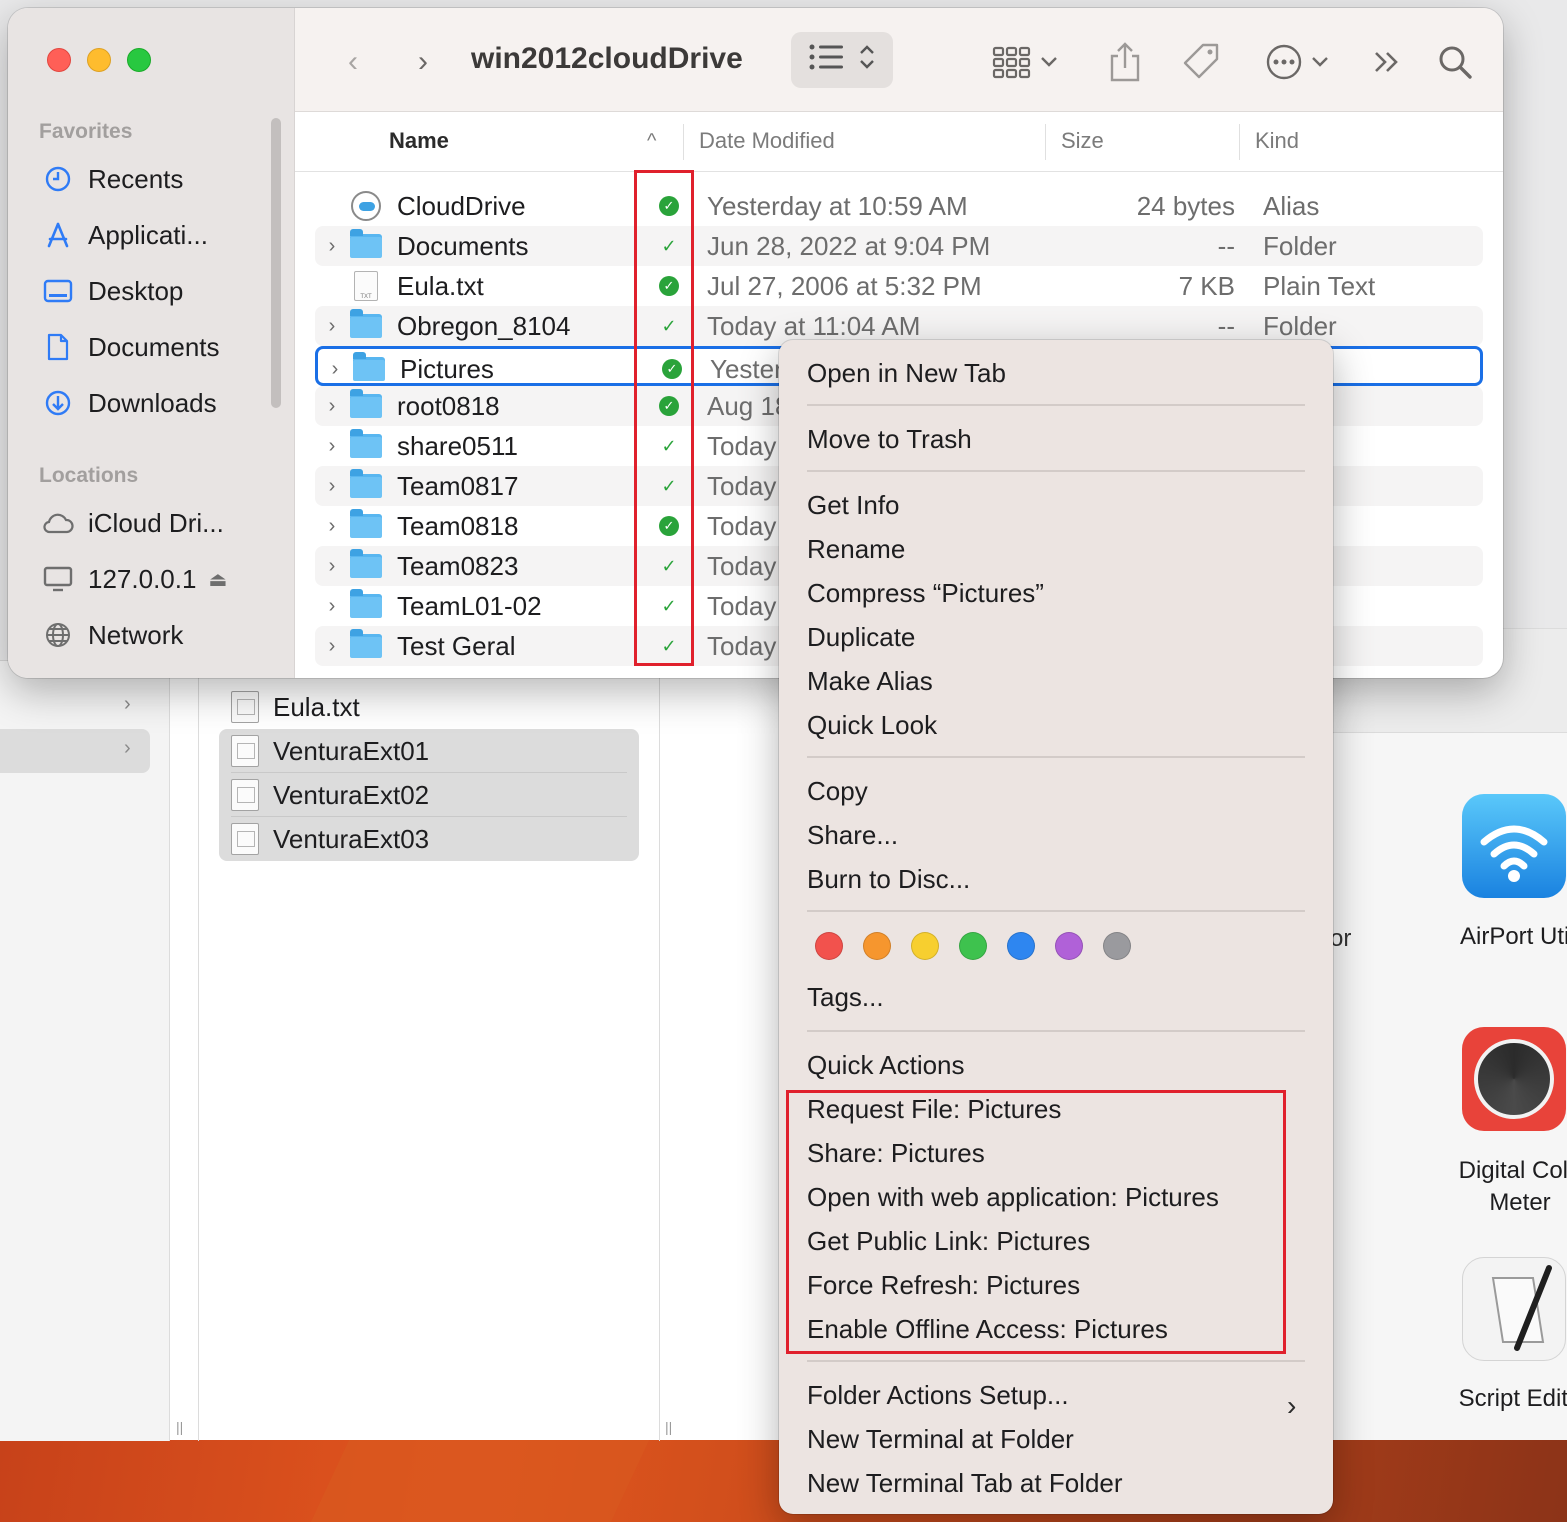 The width and height of the screenshot is (1567, 1522). Describe the element at coordinates (131, 347) in the screenshot. I see `sidebar-item-documents: Documents` at that location.